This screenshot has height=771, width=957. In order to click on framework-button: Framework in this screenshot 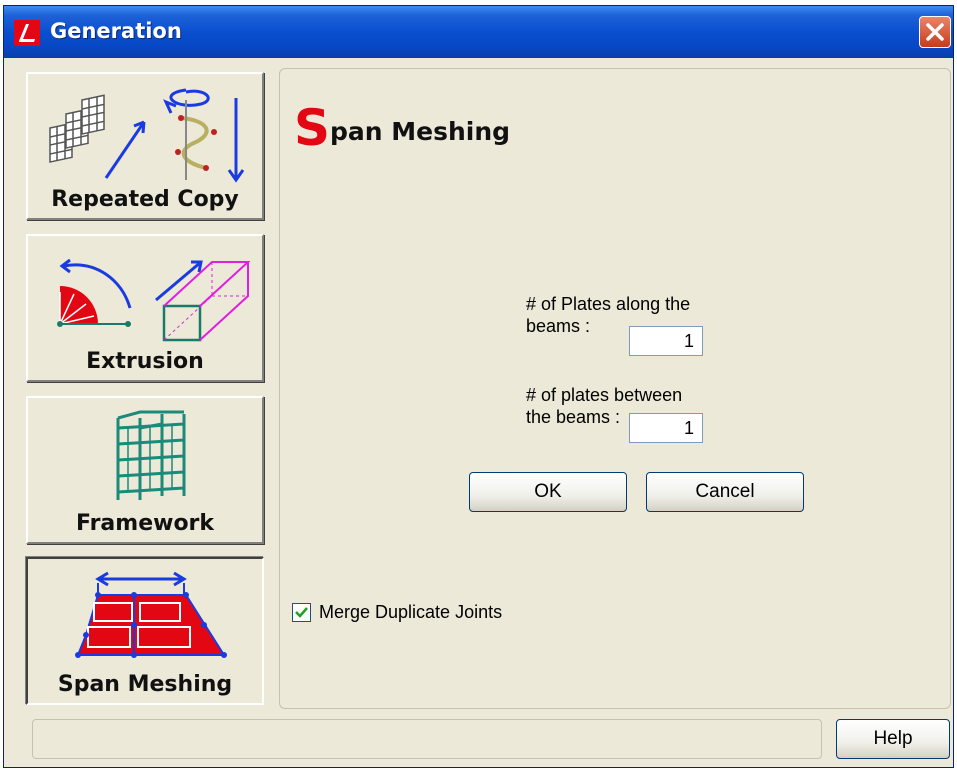, I will do `click(145, 470)`.